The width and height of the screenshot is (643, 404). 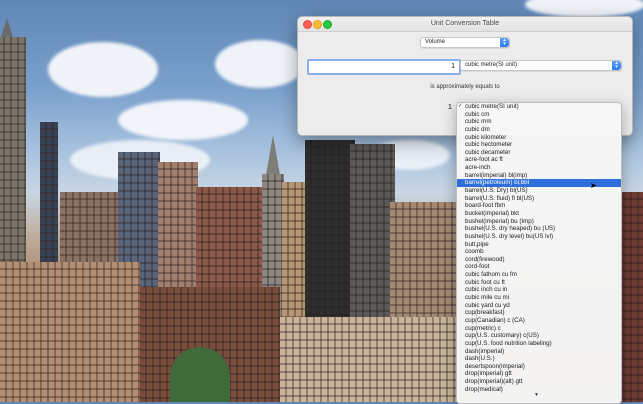 I want to click on menu-item: cup(U.S. customary) c(US), so click(x=539, y=336).